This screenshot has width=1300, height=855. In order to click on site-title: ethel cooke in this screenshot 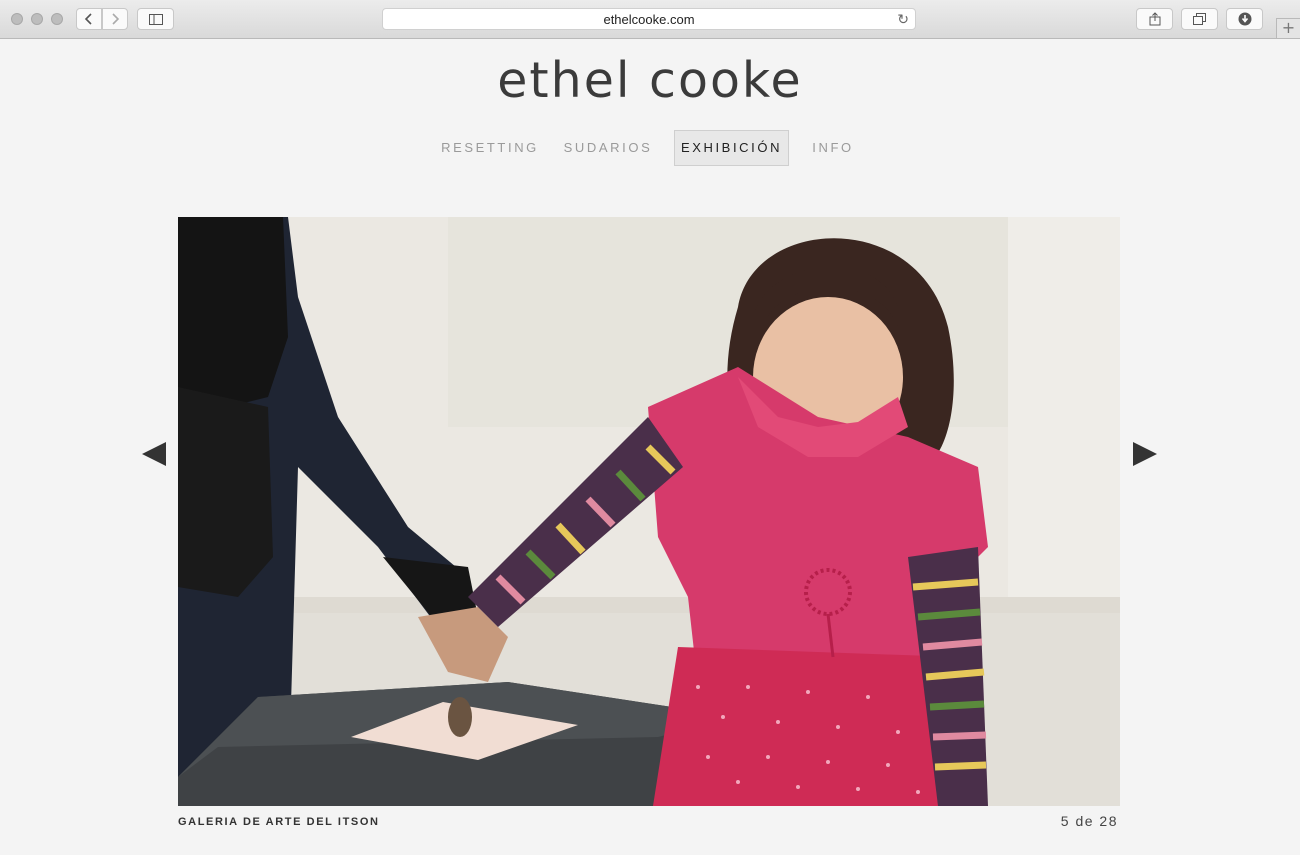, I will do `click(650, 80)`.